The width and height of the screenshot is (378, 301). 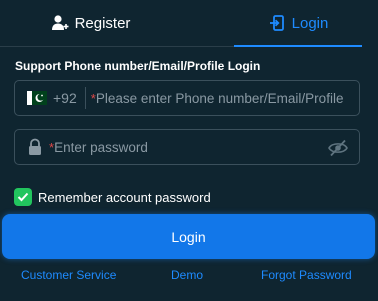 I want to click on login-button: Login, so click(x=188, y=236).